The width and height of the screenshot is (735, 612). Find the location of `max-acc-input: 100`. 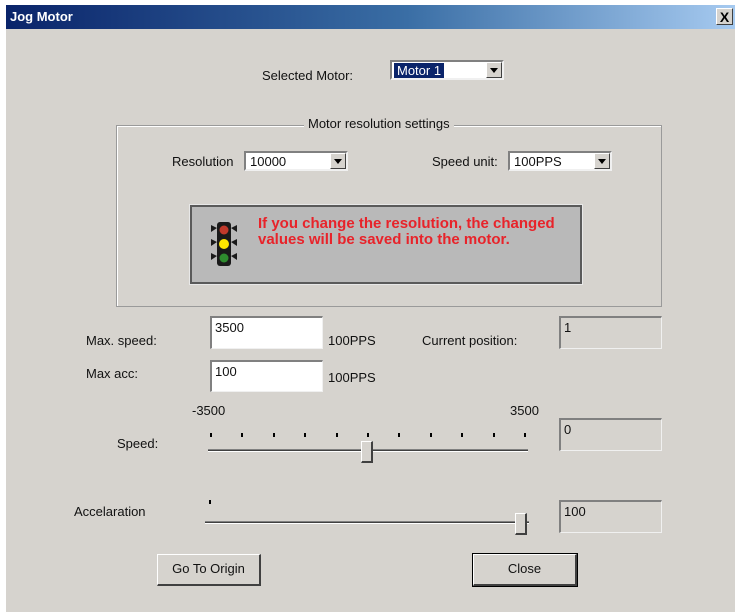

max-acc-input: 100 is located at coordinates (266, 376).